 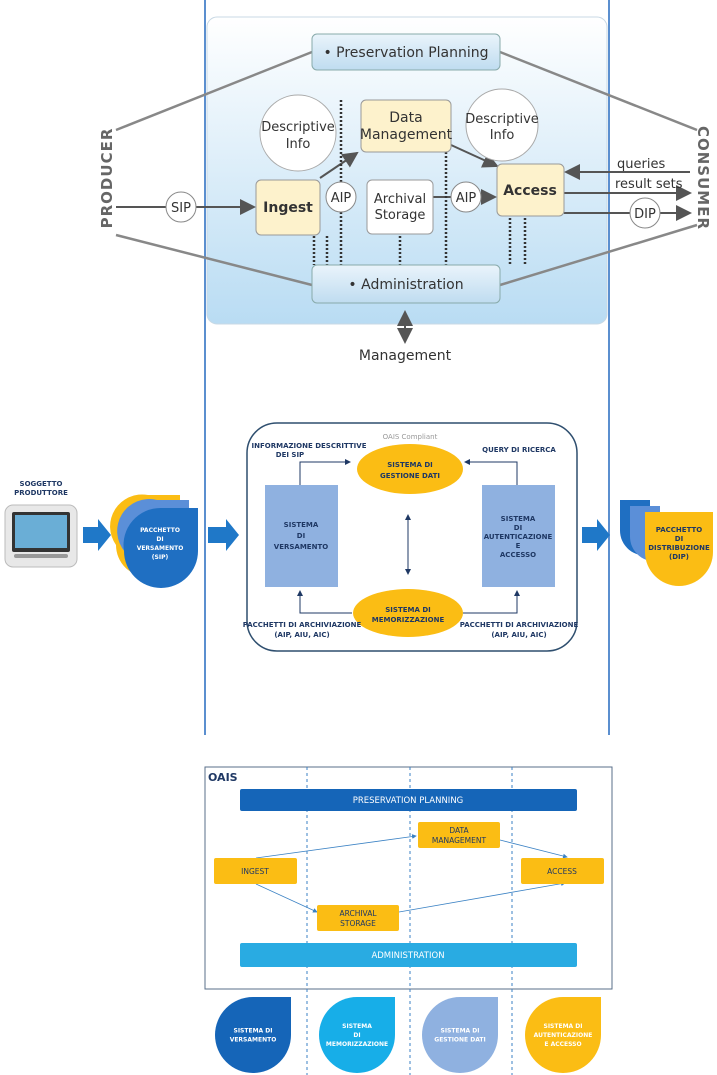 What do you see at coordinates (518, 528) in the screenshot?
I see `autenticazione-l2: DI` at bounding box center [518, 528].